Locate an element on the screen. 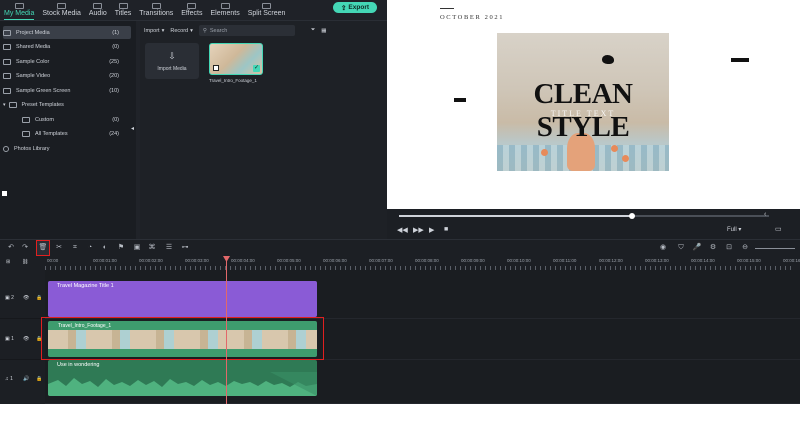  preview-date: OCTOBER 2021 is located at coordinates (472, 17).